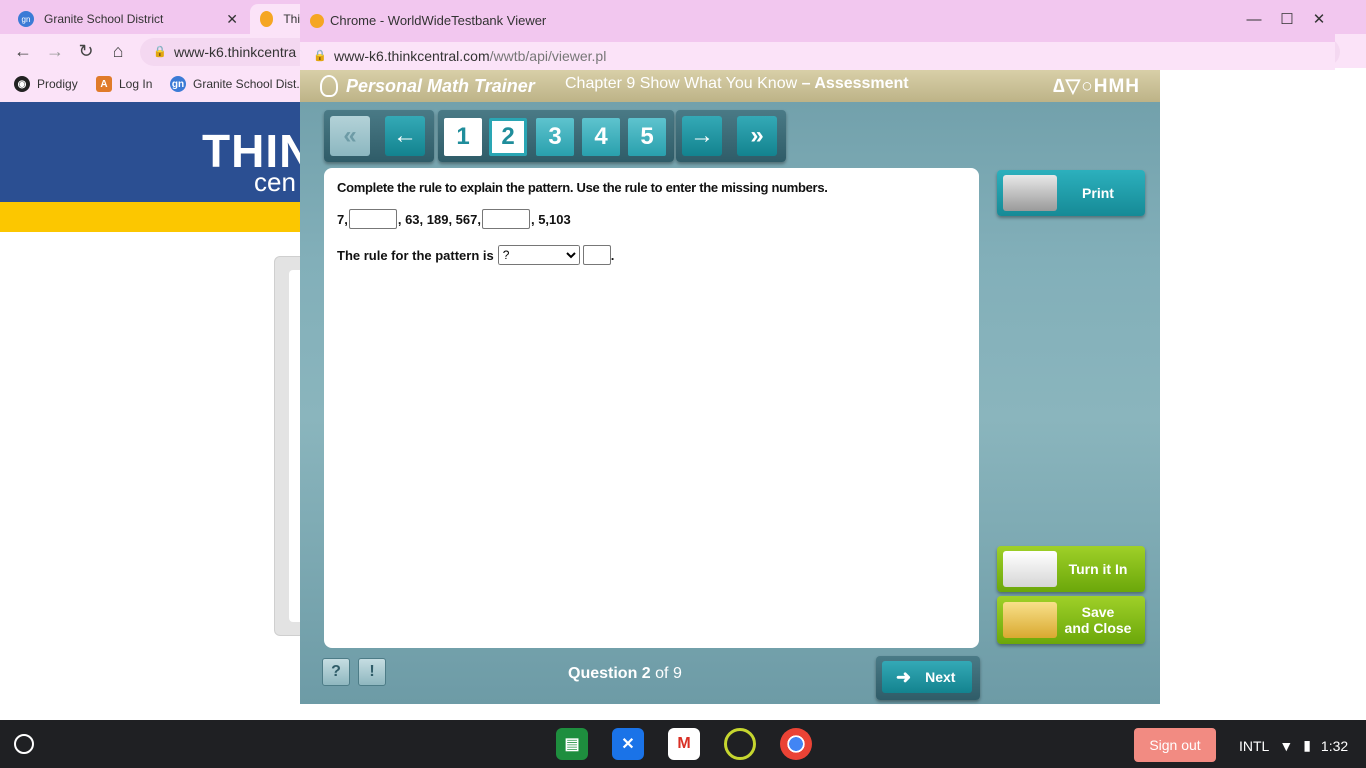 This screenshot has width=1366, height=768. Describe the element at coordinates (415, 255) in the screenshot. I see `rule-label: The rule for the pattern is` at that location.